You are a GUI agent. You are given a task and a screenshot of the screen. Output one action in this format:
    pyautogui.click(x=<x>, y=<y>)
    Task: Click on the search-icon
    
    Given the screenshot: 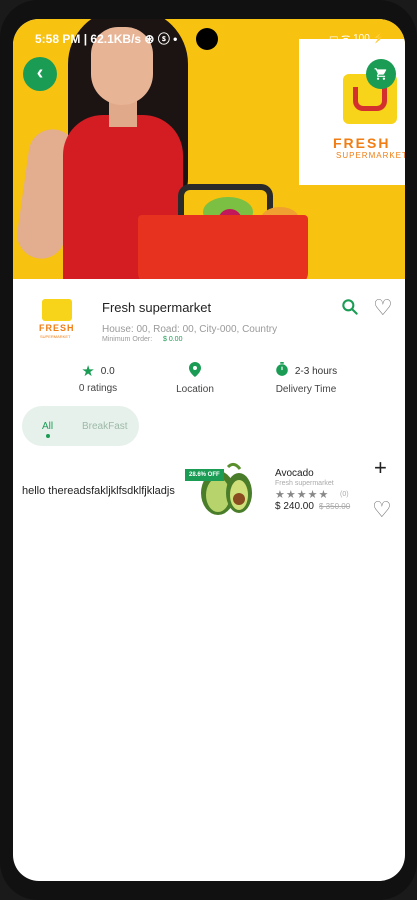 What is the action you would take?
    pyautogui.click(x=350, y=307)
    